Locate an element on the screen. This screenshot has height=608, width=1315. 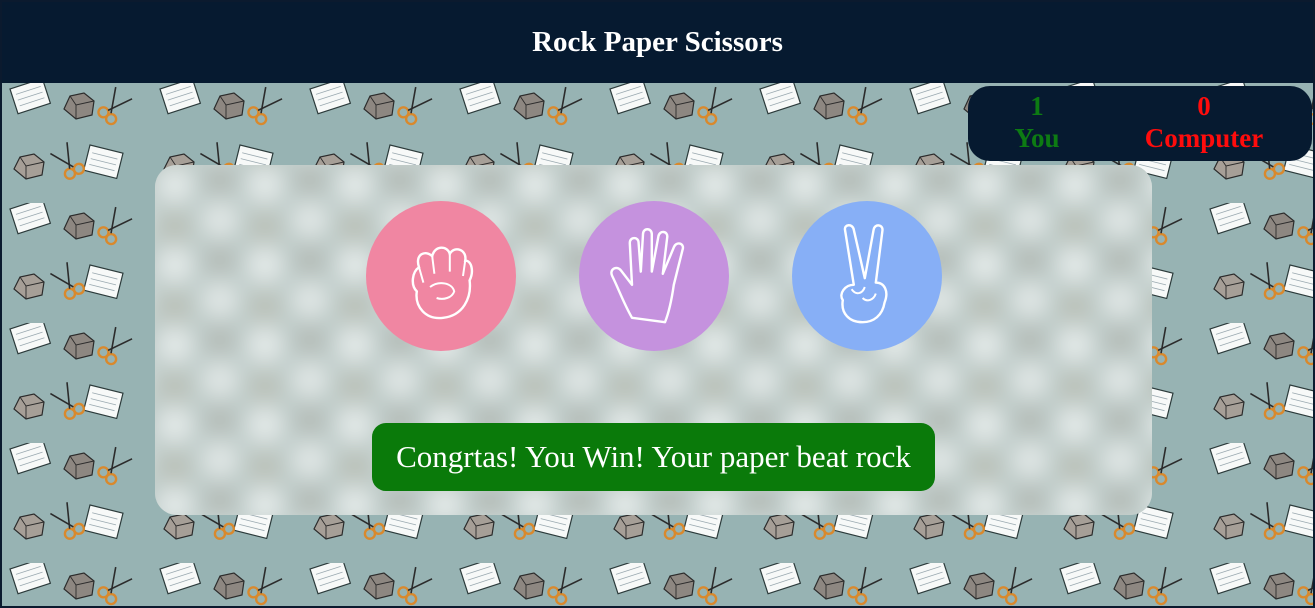
page-title: Rock Paper Scissors is located at coordinates (657, 42).